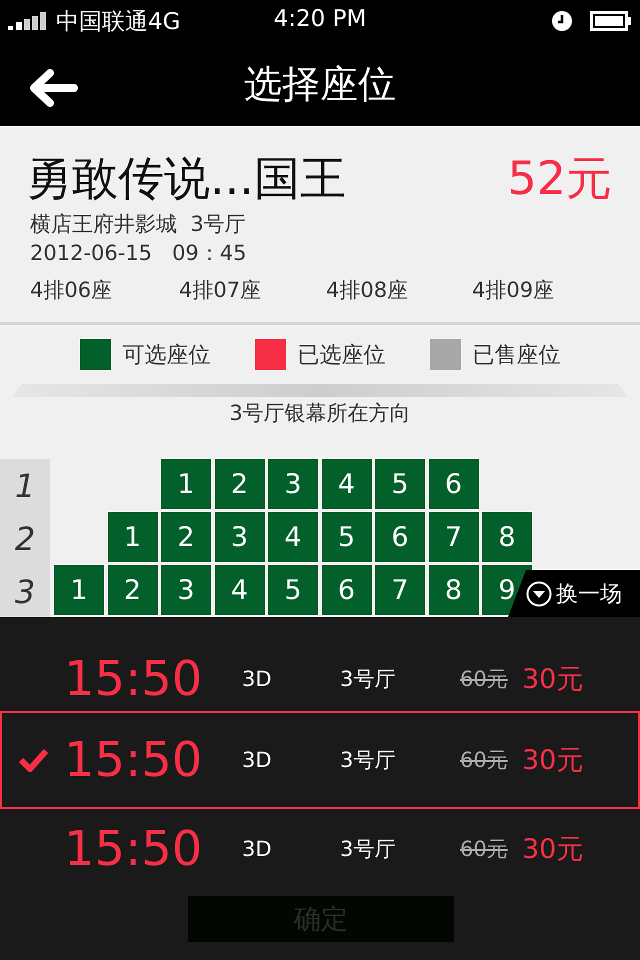  Describe the element at coordinates (118, 22) in the screenshot. I see `carrier-name: 中国联通4G` at that location.